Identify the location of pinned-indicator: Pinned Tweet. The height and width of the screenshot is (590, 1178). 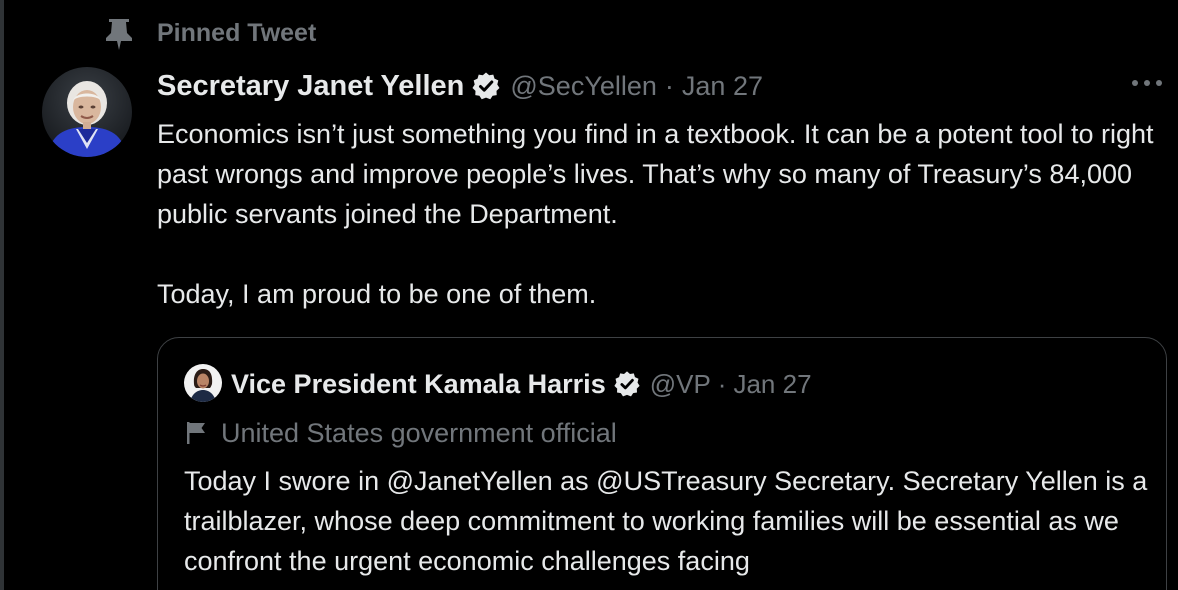
(210, 34).